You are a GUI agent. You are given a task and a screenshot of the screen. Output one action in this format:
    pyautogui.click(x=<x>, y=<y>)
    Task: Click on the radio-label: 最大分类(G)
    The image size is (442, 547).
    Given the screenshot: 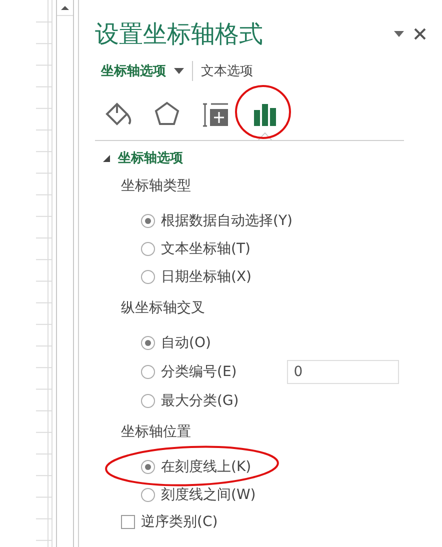 What is the action you would take?
    pyautogui.click(x=200, y=401)
    